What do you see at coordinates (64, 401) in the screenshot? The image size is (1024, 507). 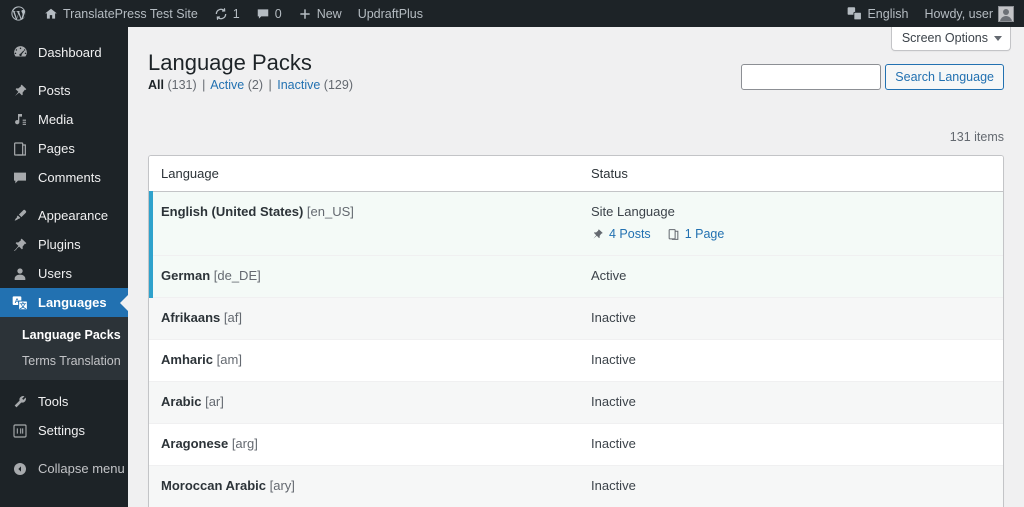 I see `sidebar-item-tools: Tools` at bounding box center [64, 401].